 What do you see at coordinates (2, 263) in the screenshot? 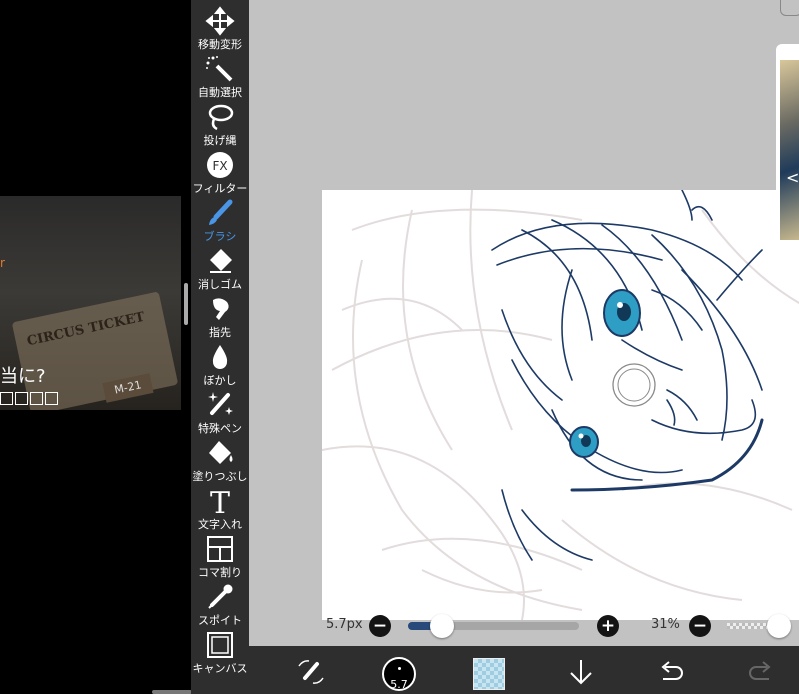
I see `caption-accent: r` at bounding box center [2, 263].